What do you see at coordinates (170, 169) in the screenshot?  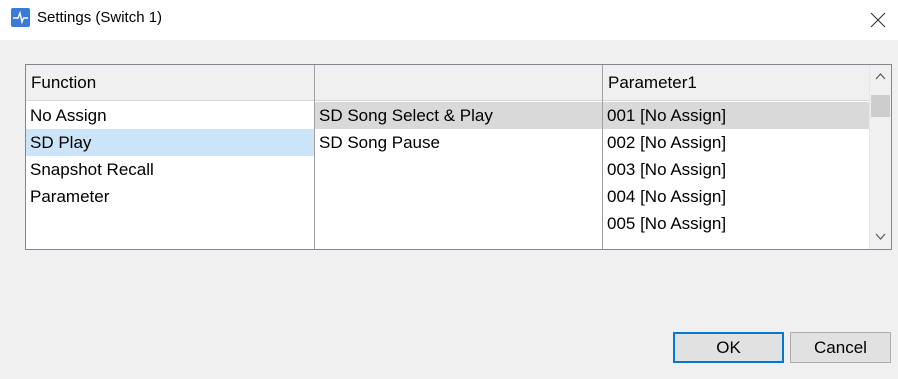 I see `function-item-snapshot-recall: Snapshot Recall` at bounding box center [170, 169].